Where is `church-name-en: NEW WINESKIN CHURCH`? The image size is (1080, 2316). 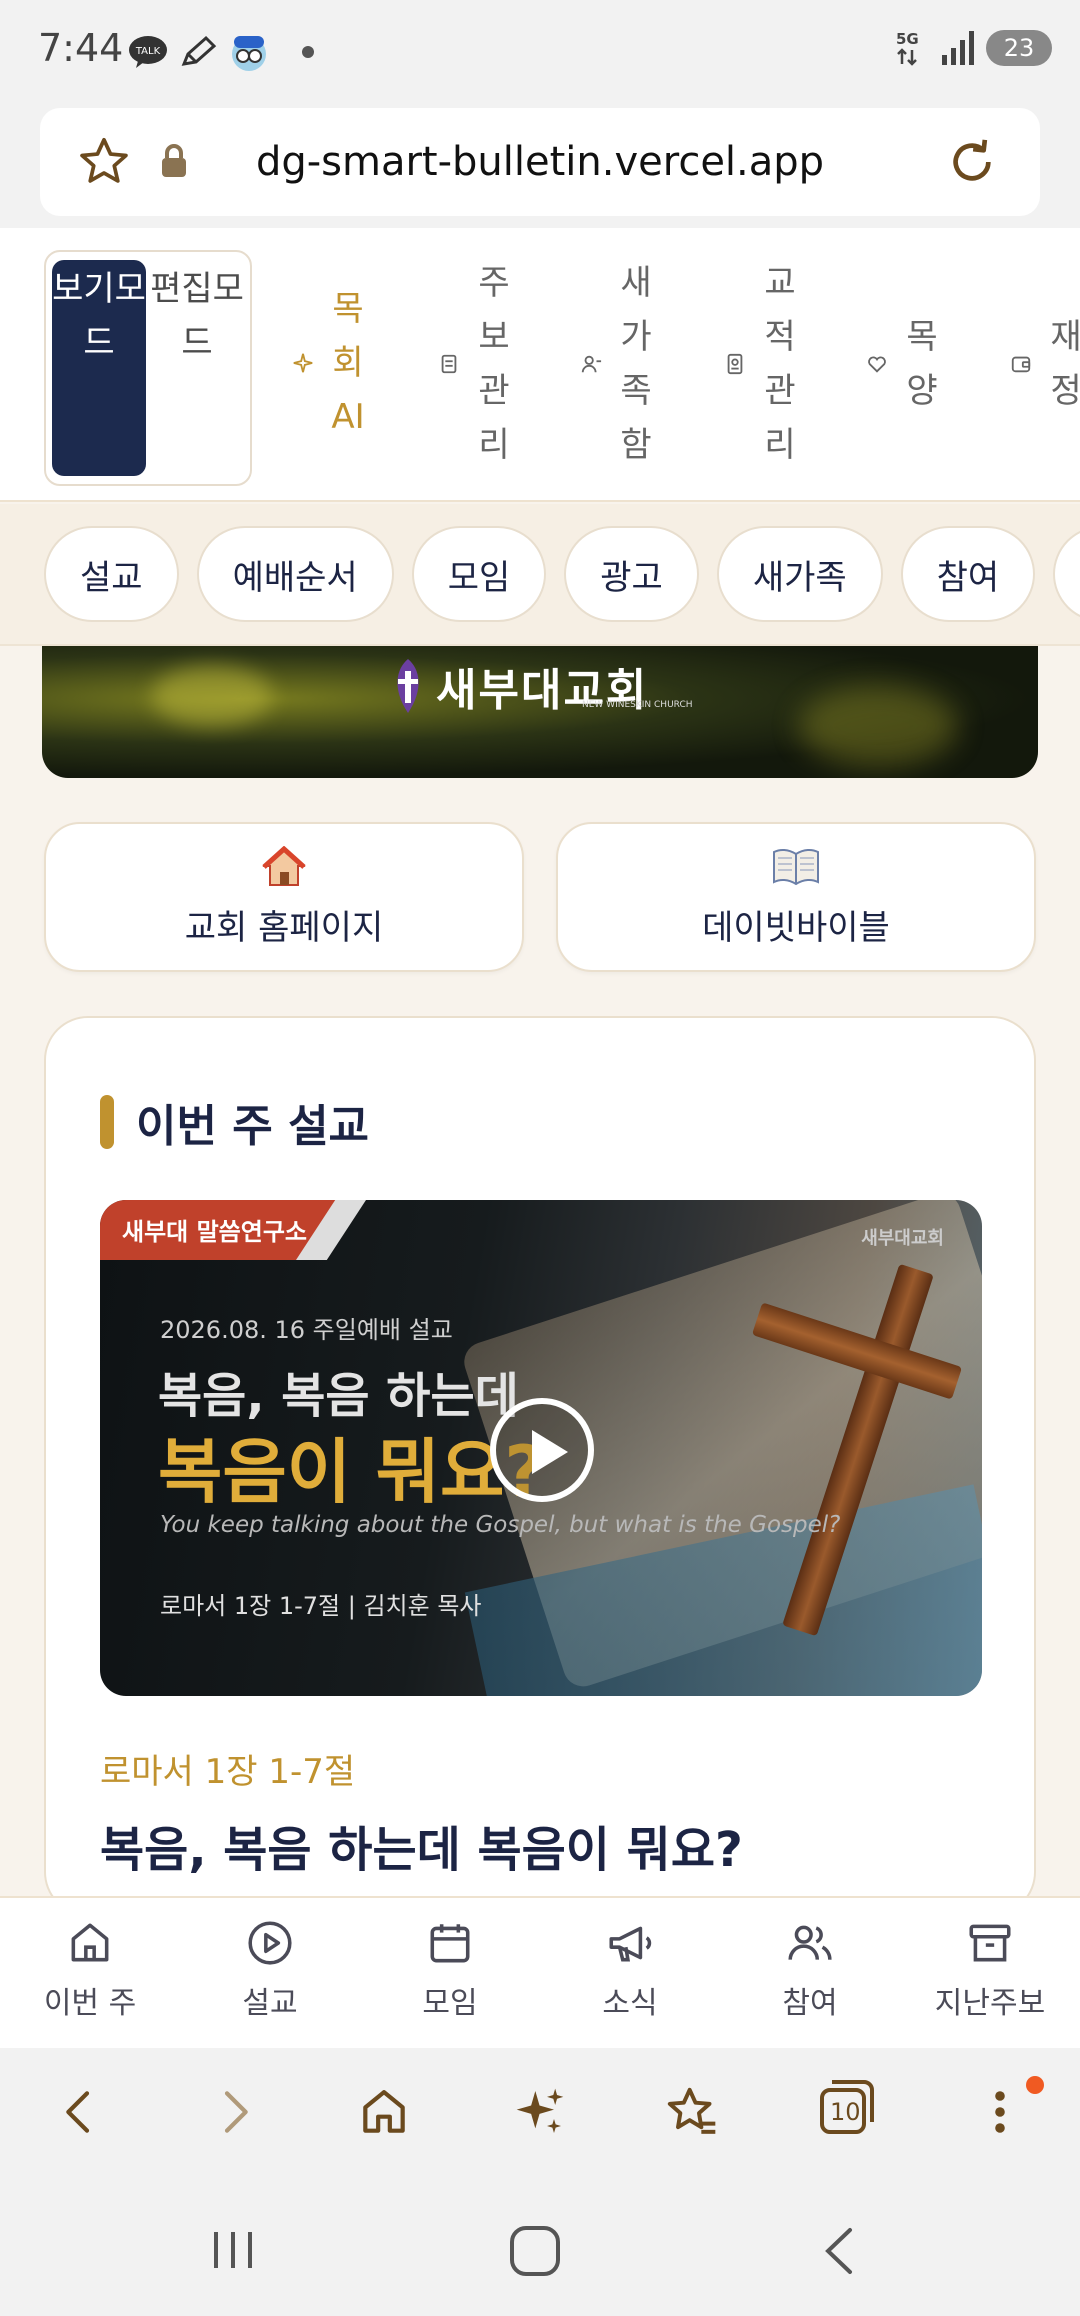
church-name-en: NEW WINESKIN CHURCH is located at coordinates (637, 705).